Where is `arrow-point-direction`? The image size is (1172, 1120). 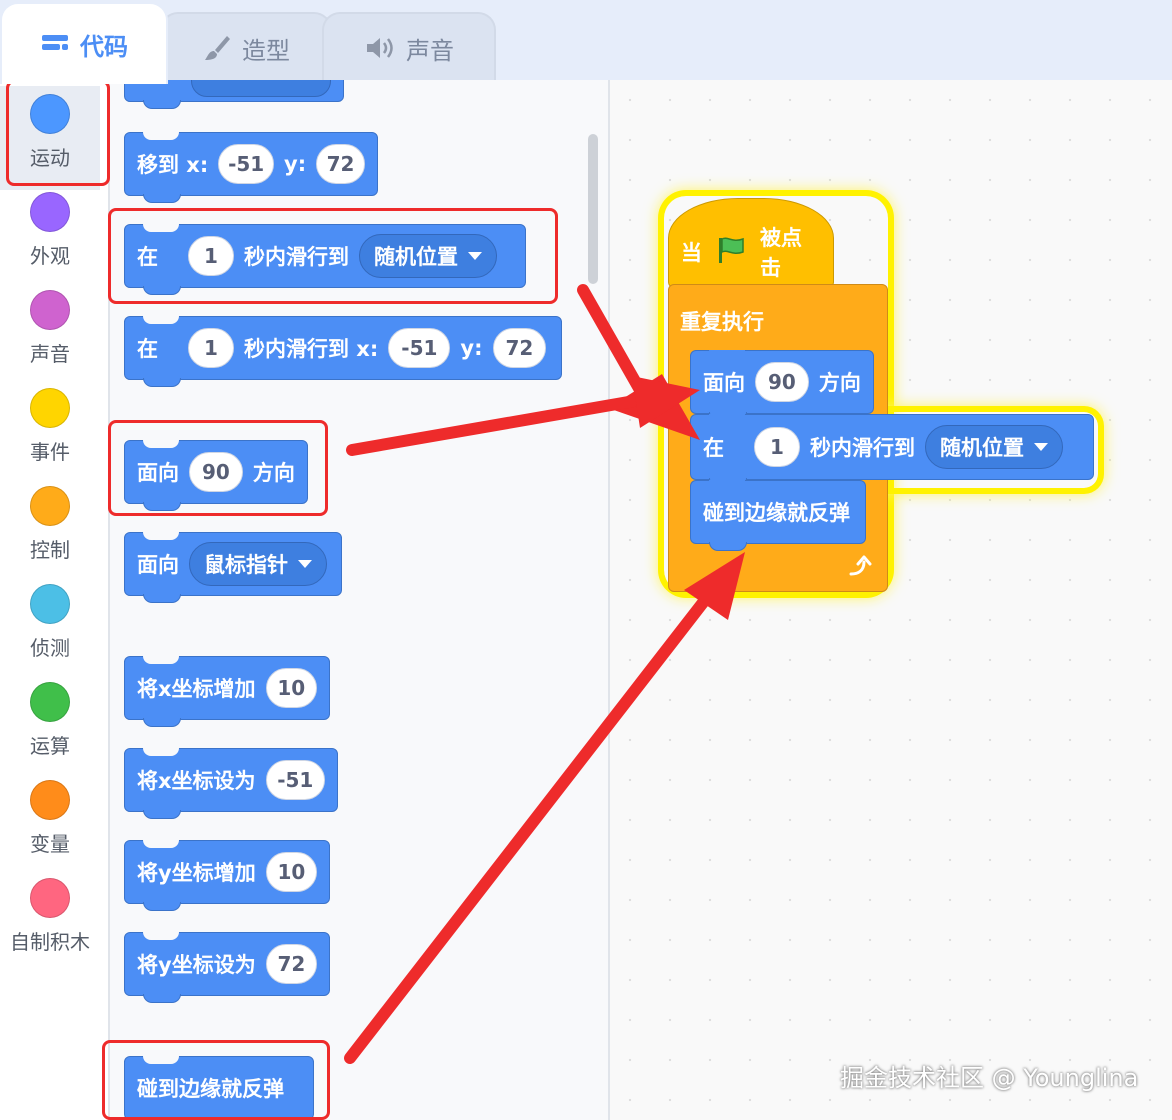
arrow-point-direction is located at coordinates (523, 416).